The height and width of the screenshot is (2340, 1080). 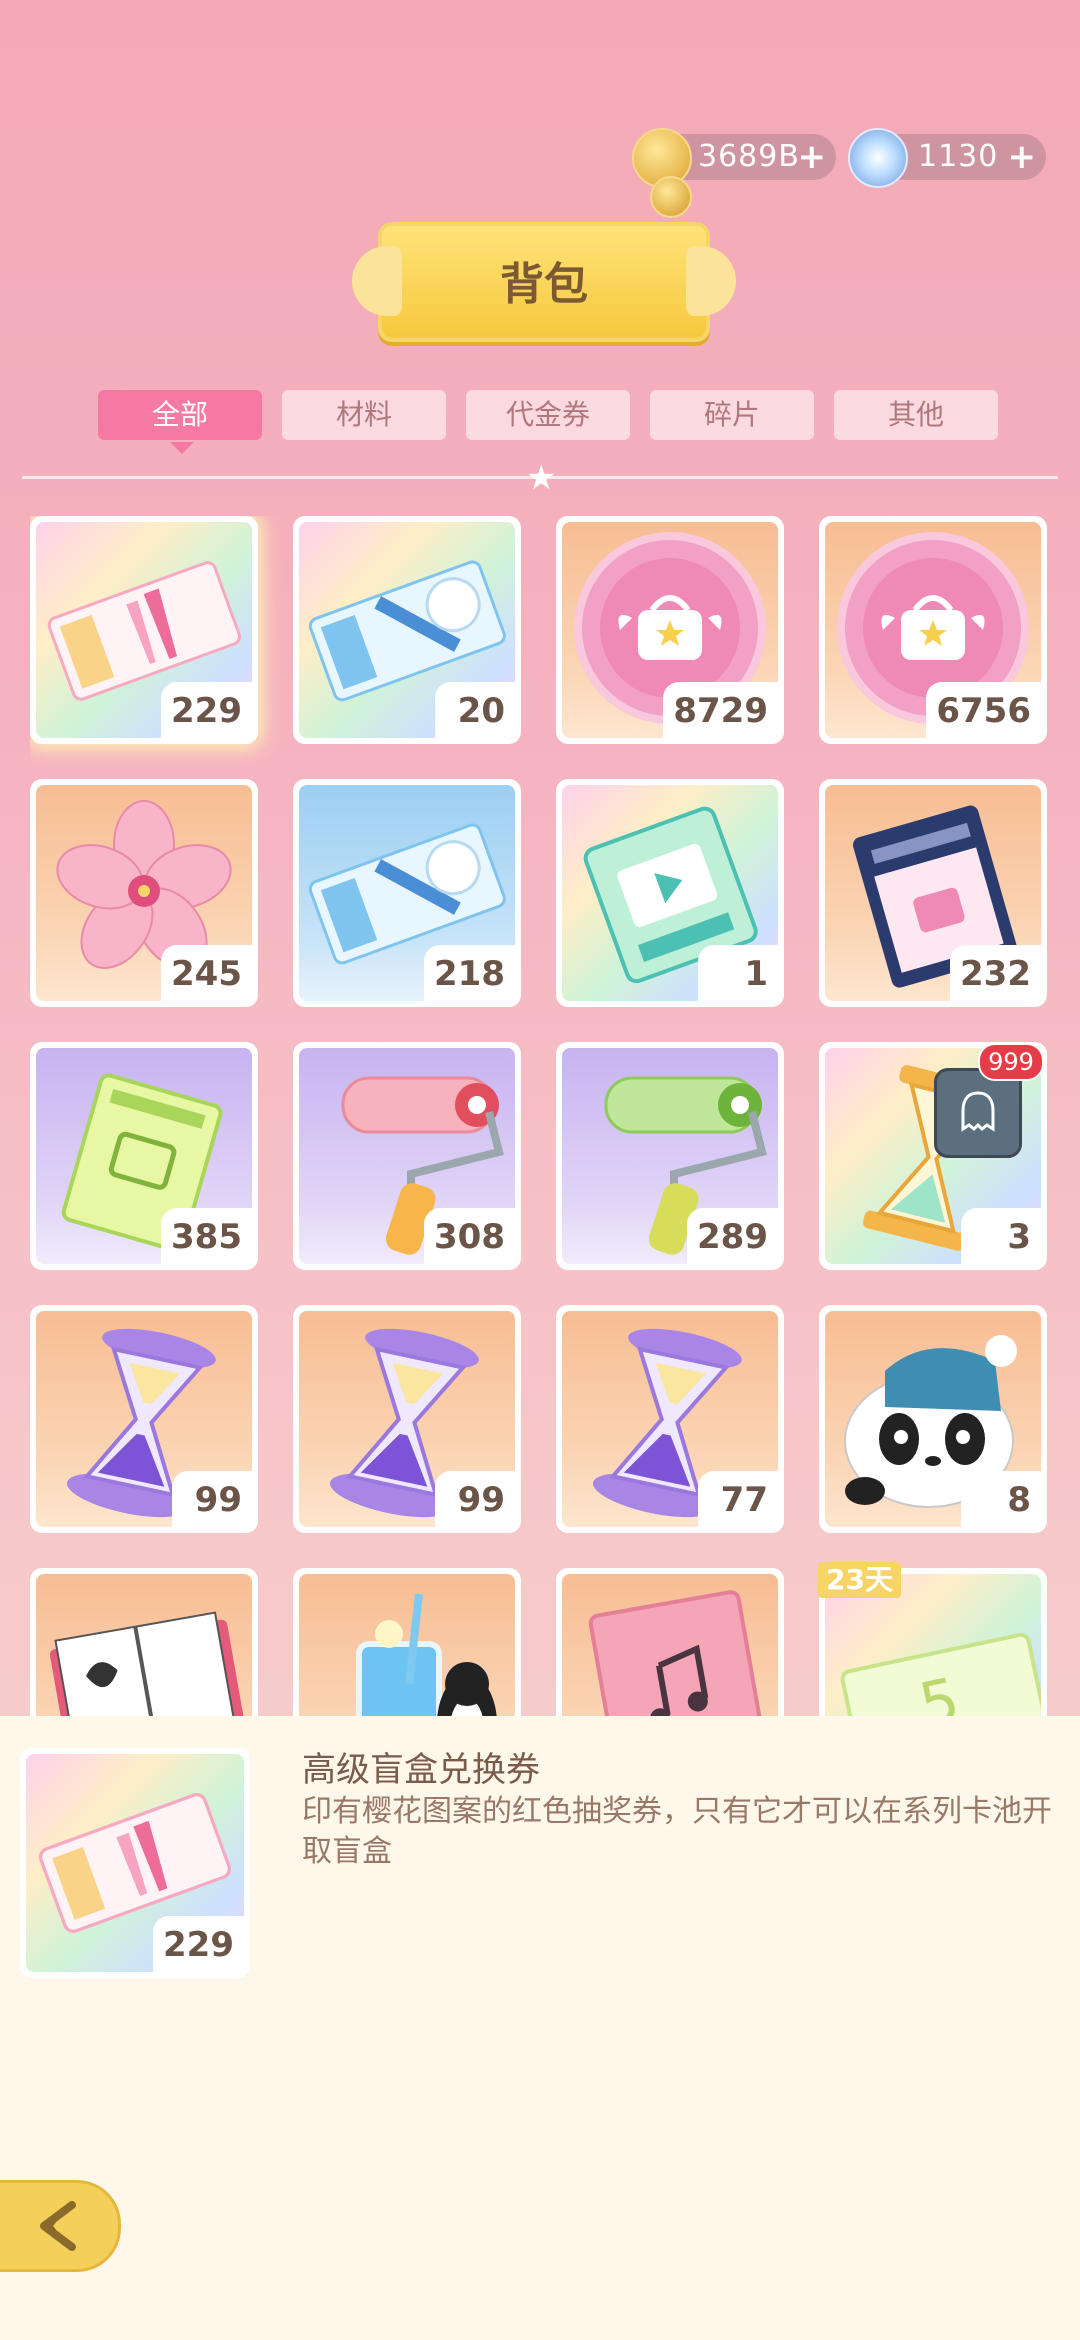 I want to click on inventory-item-video-ticket: 1, so click(x=670, y=893).